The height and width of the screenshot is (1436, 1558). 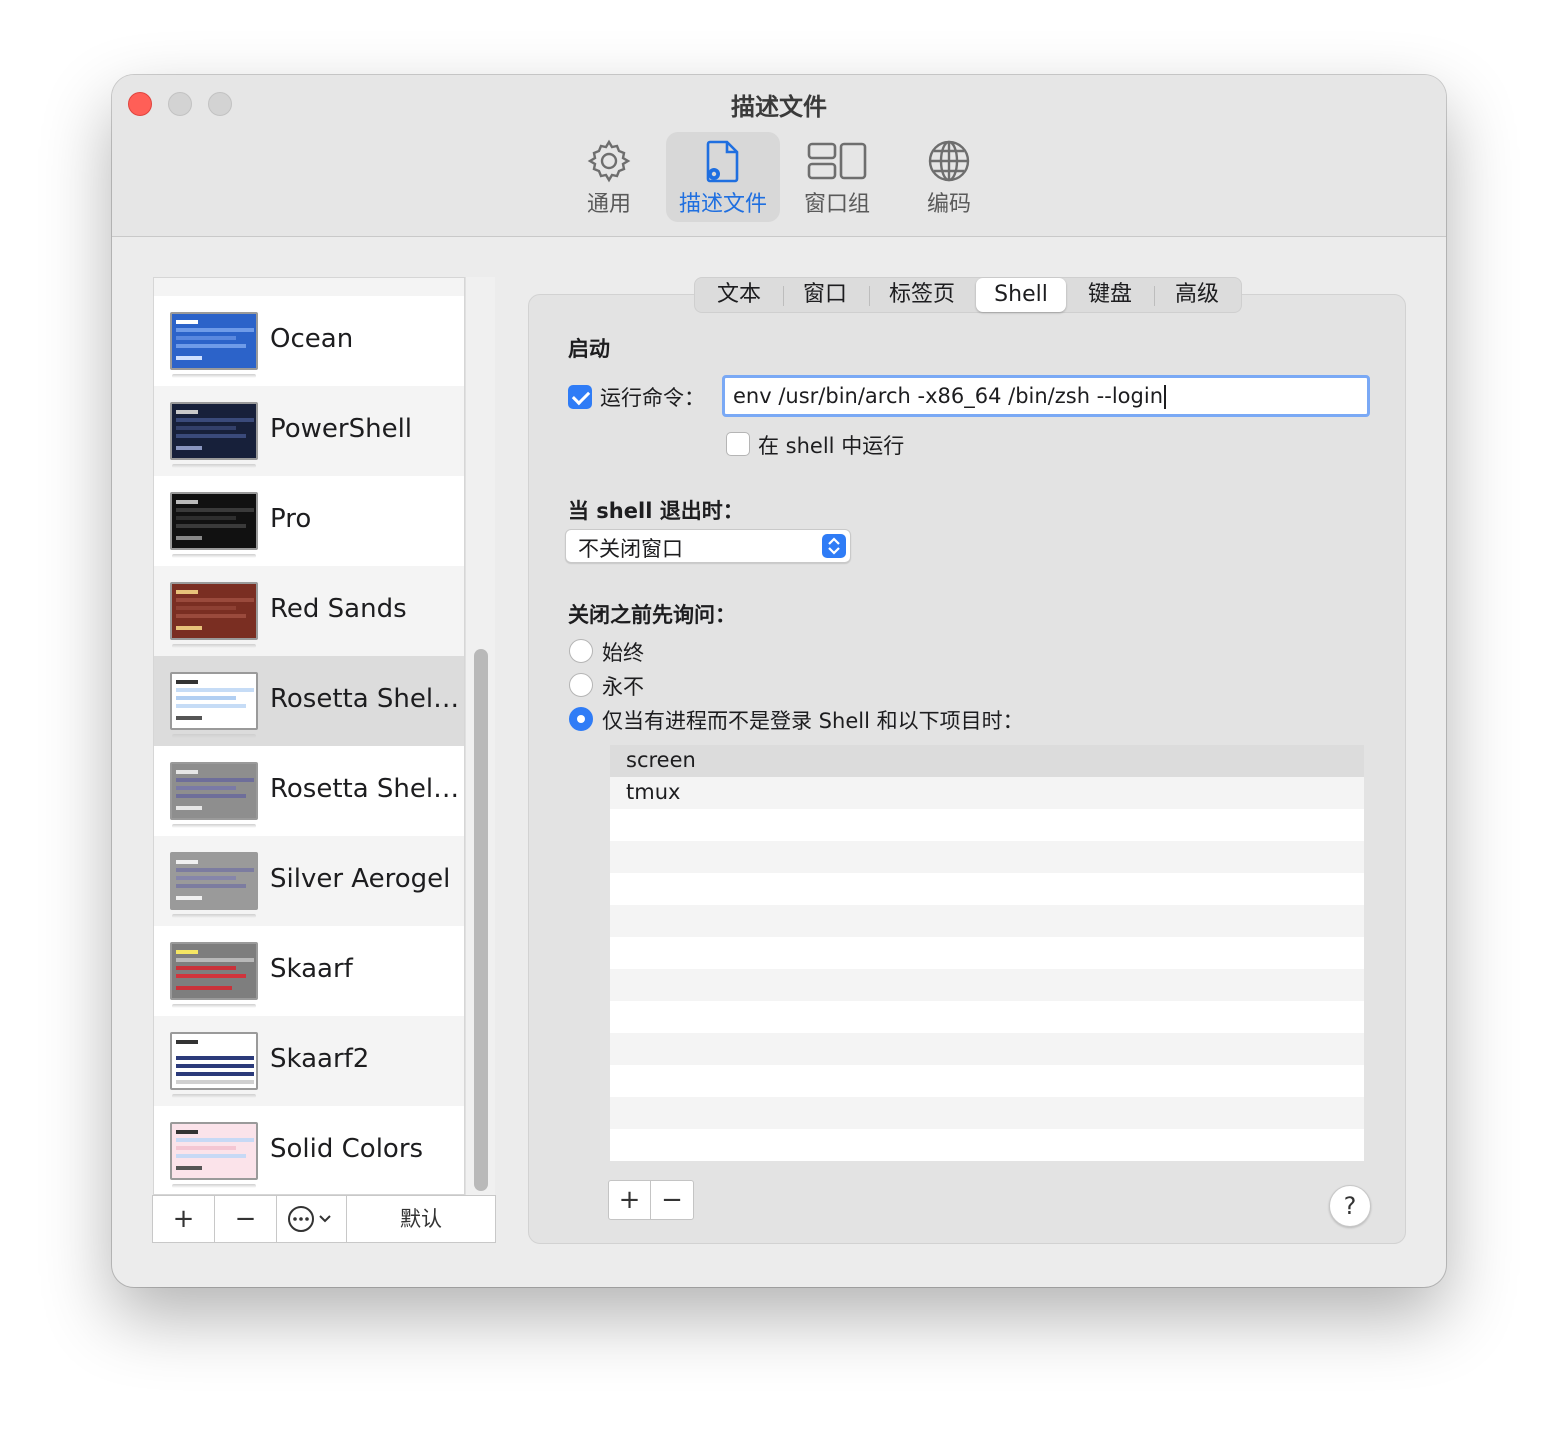 I want to click on window-title: 描述文件, so click(x=779, y=107).